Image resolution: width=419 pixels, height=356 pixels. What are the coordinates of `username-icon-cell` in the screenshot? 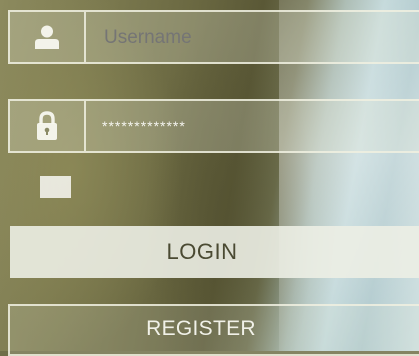 It's located at (48, 37).